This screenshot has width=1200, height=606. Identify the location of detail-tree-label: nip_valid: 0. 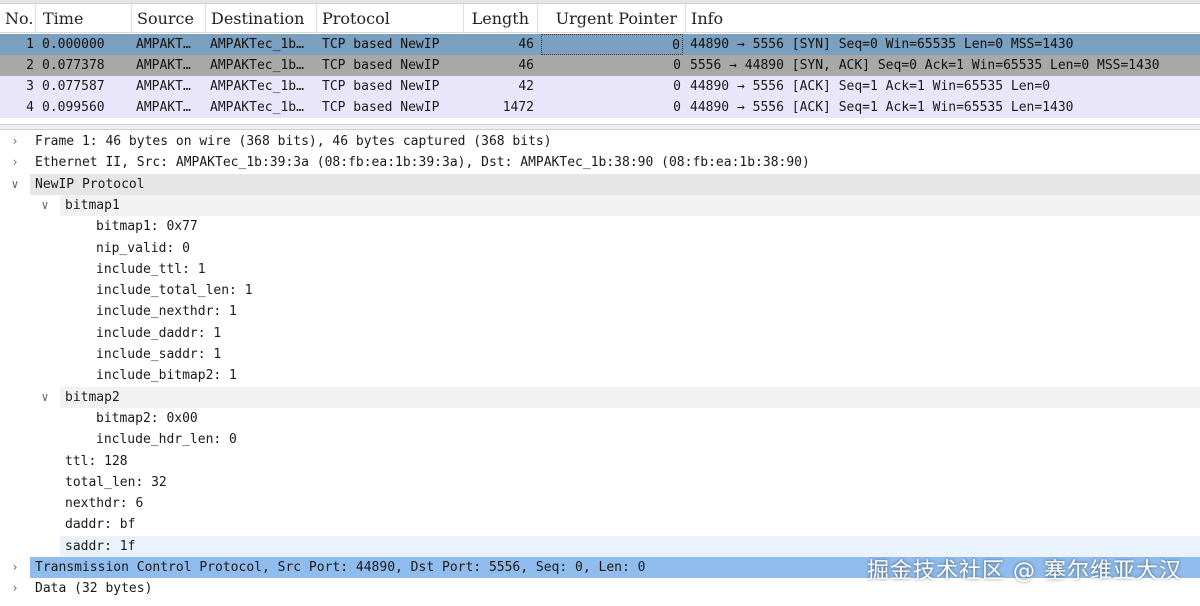
(143, 248).